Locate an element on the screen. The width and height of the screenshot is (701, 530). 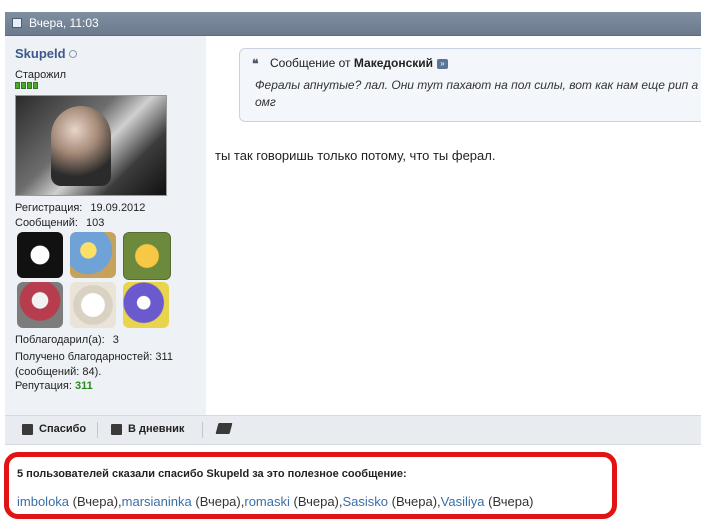
thanked-label: Поблагодарил(а): is located at coordinates (60, 340).